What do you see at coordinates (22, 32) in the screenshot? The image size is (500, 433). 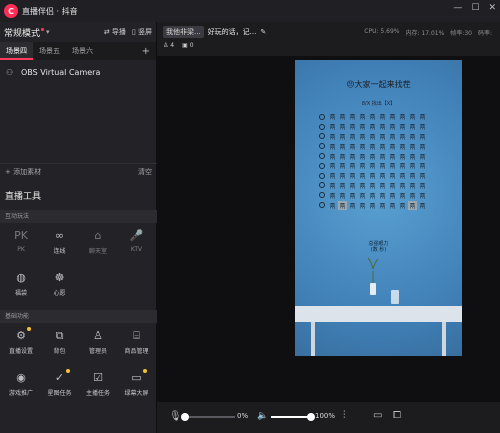 I see `mode-label: 常规模式` at bounding box center [22, 32].